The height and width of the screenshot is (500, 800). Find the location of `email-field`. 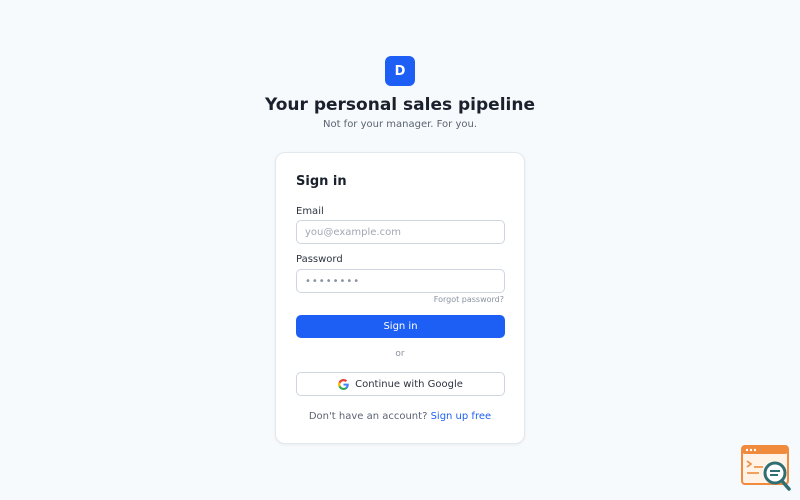

email-field is located at coordinates (400, 232).